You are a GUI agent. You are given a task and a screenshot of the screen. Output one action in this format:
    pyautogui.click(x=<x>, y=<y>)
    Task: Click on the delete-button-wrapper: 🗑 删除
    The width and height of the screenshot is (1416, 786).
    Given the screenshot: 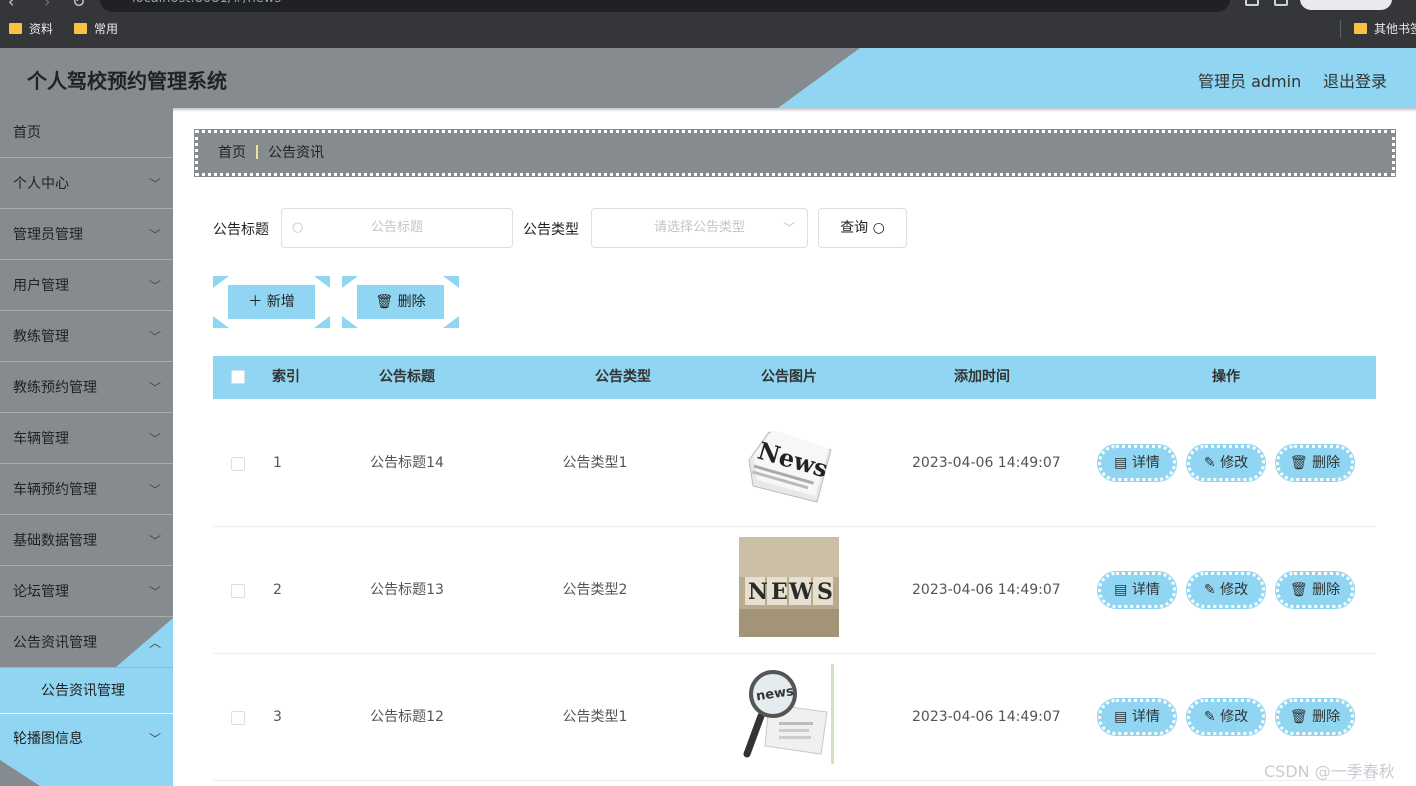 What is the action you would take?
    pyautogui.click(x=400, y=302)
    